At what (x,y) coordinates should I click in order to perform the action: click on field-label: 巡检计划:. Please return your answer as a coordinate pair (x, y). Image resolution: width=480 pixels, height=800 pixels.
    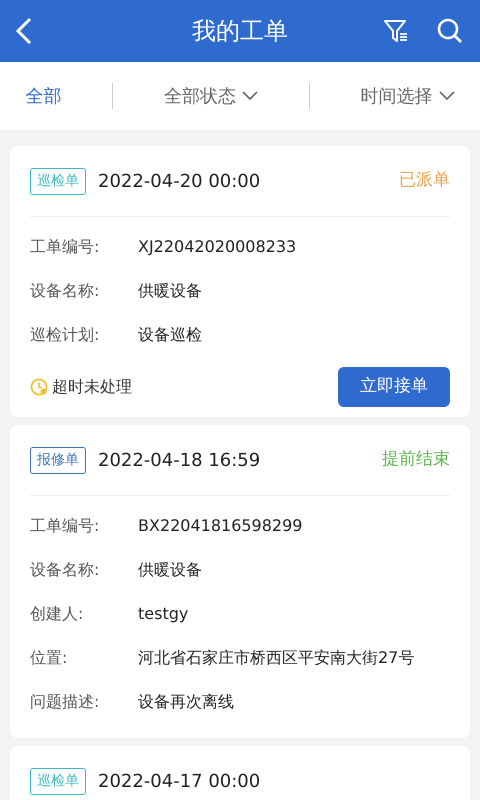
    Looking at the image, I should click on (65, 335).